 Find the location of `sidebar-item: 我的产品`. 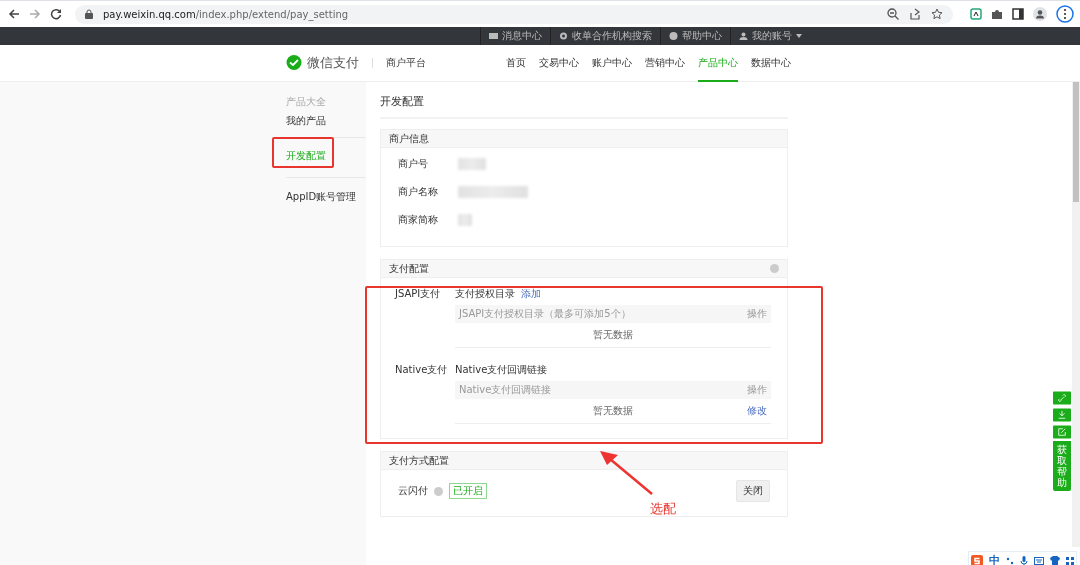

sidebar-item: 我的产品 is located at coordinates (326, 123).